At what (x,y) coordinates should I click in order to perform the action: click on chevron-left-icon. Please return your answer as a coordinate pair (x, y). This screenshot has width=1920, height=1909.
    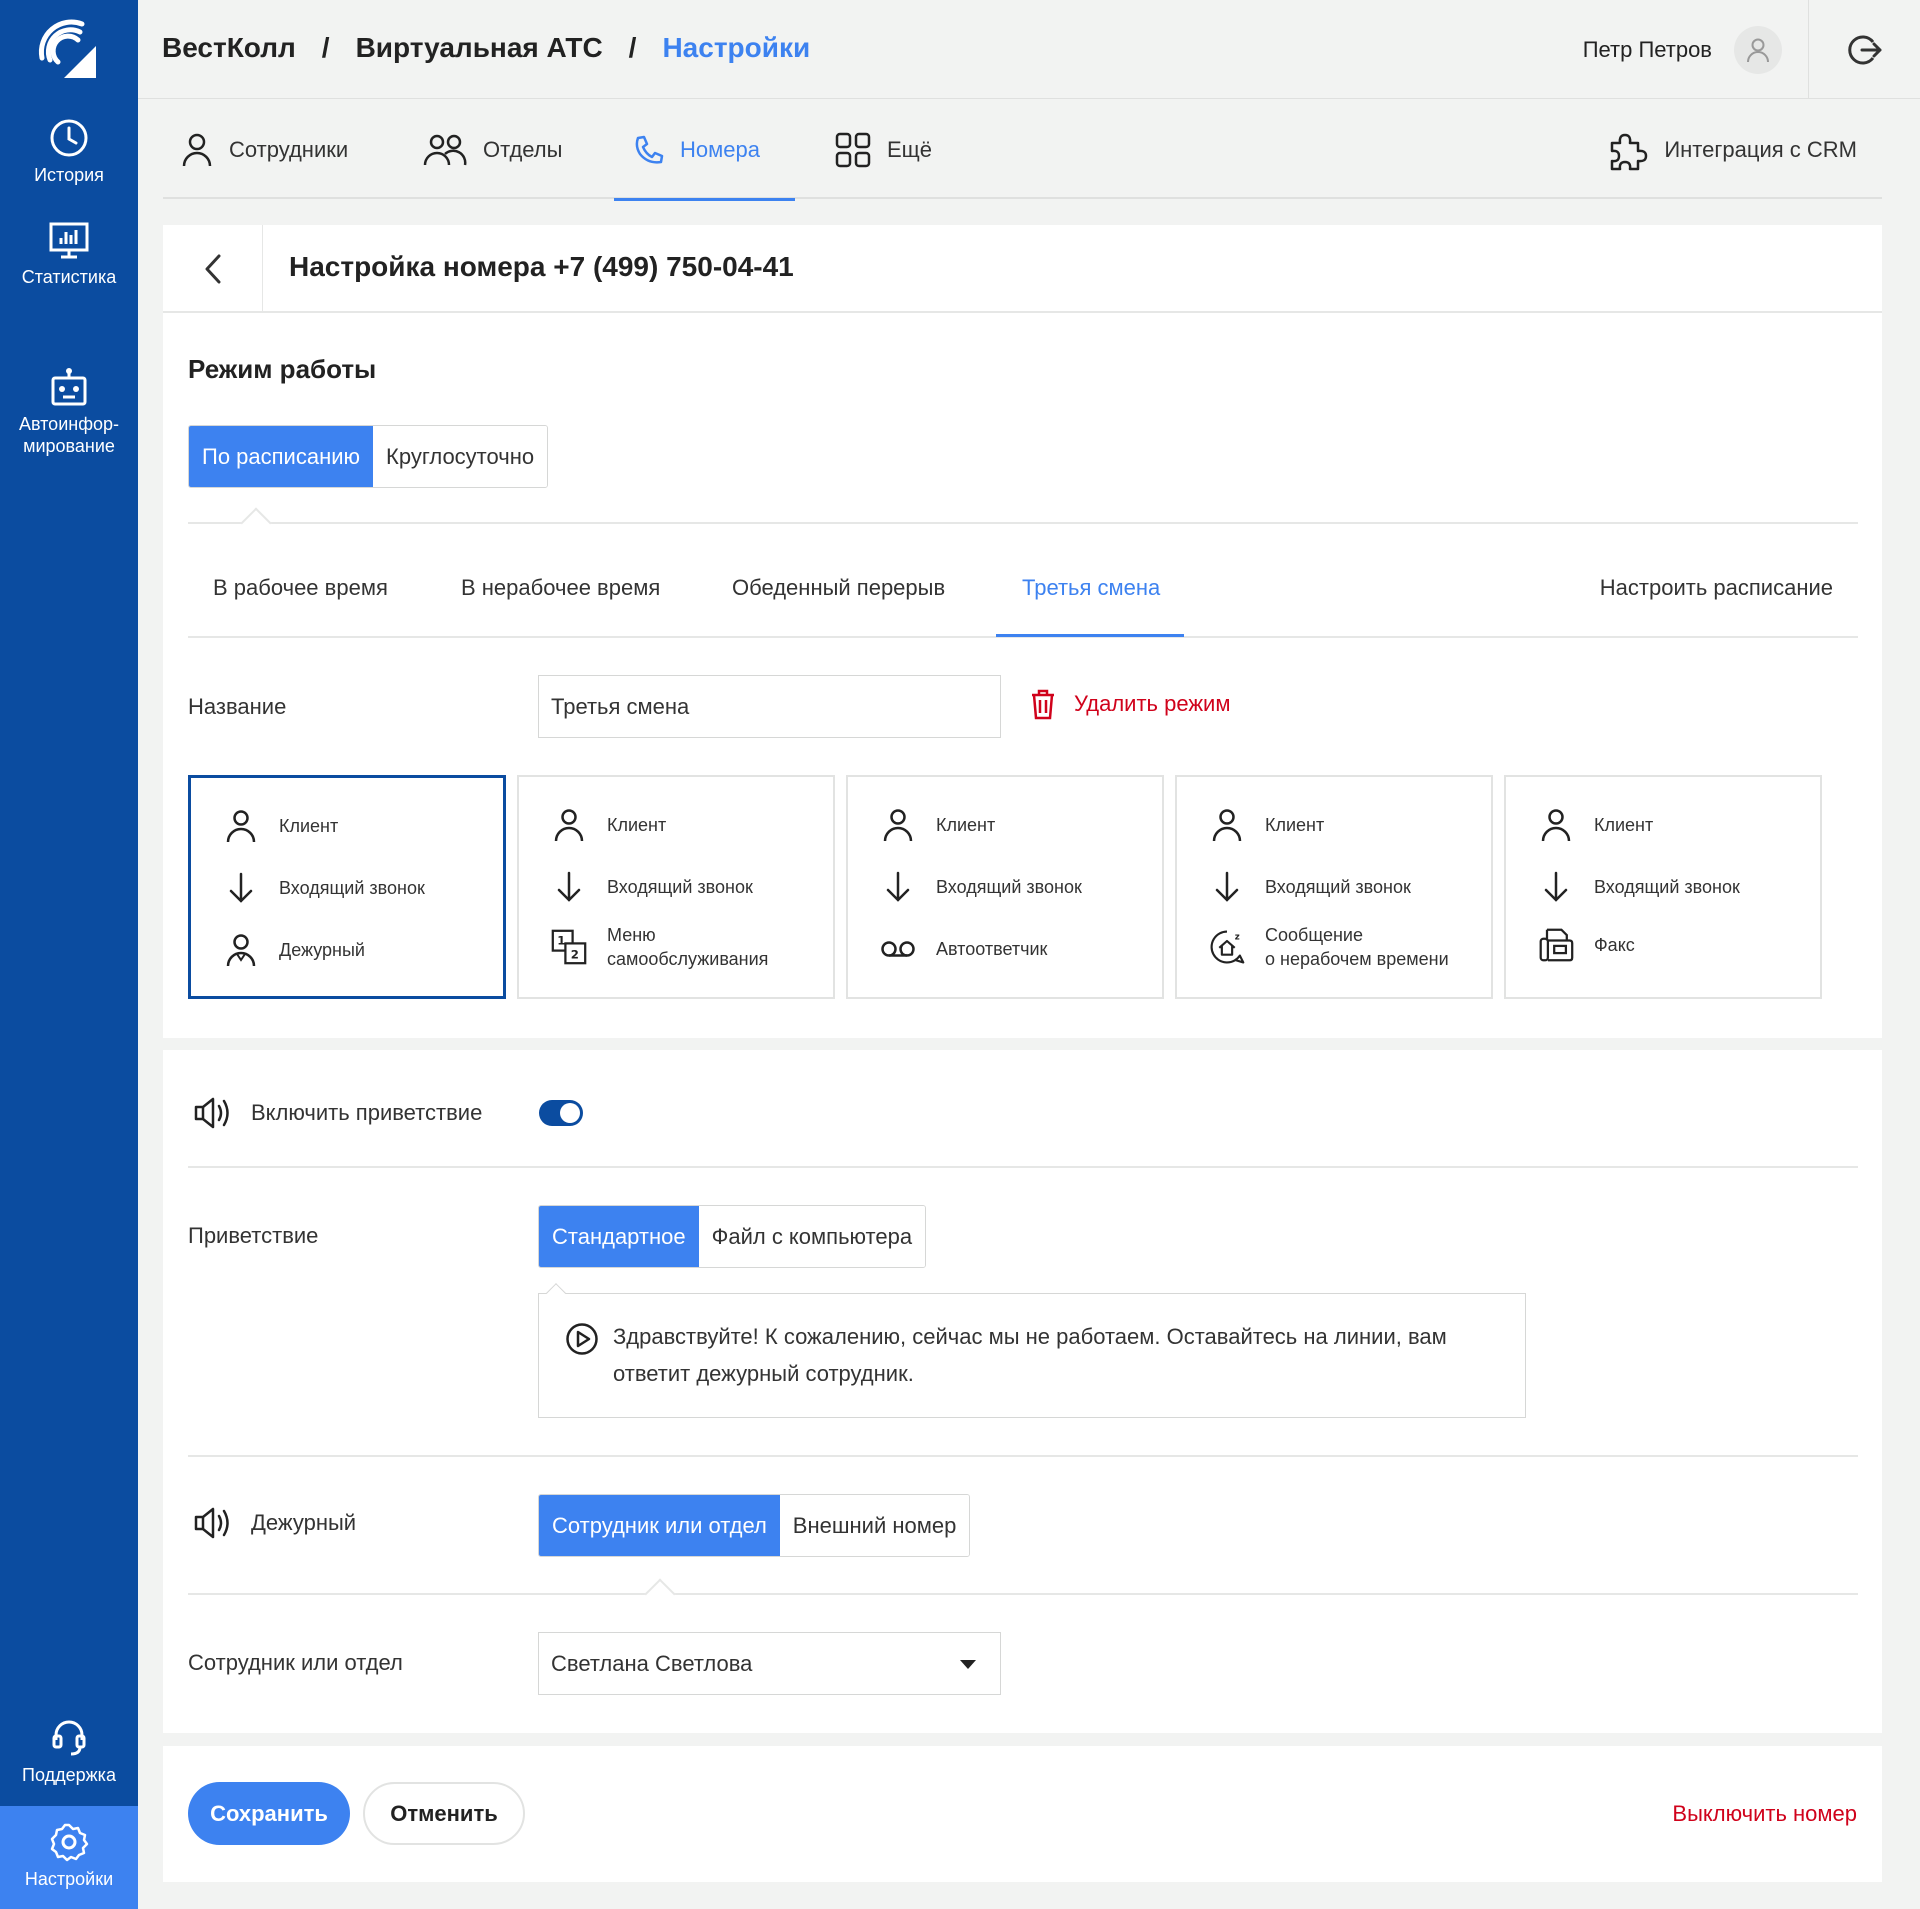
    Looking at the image, I should click on (212, 269).